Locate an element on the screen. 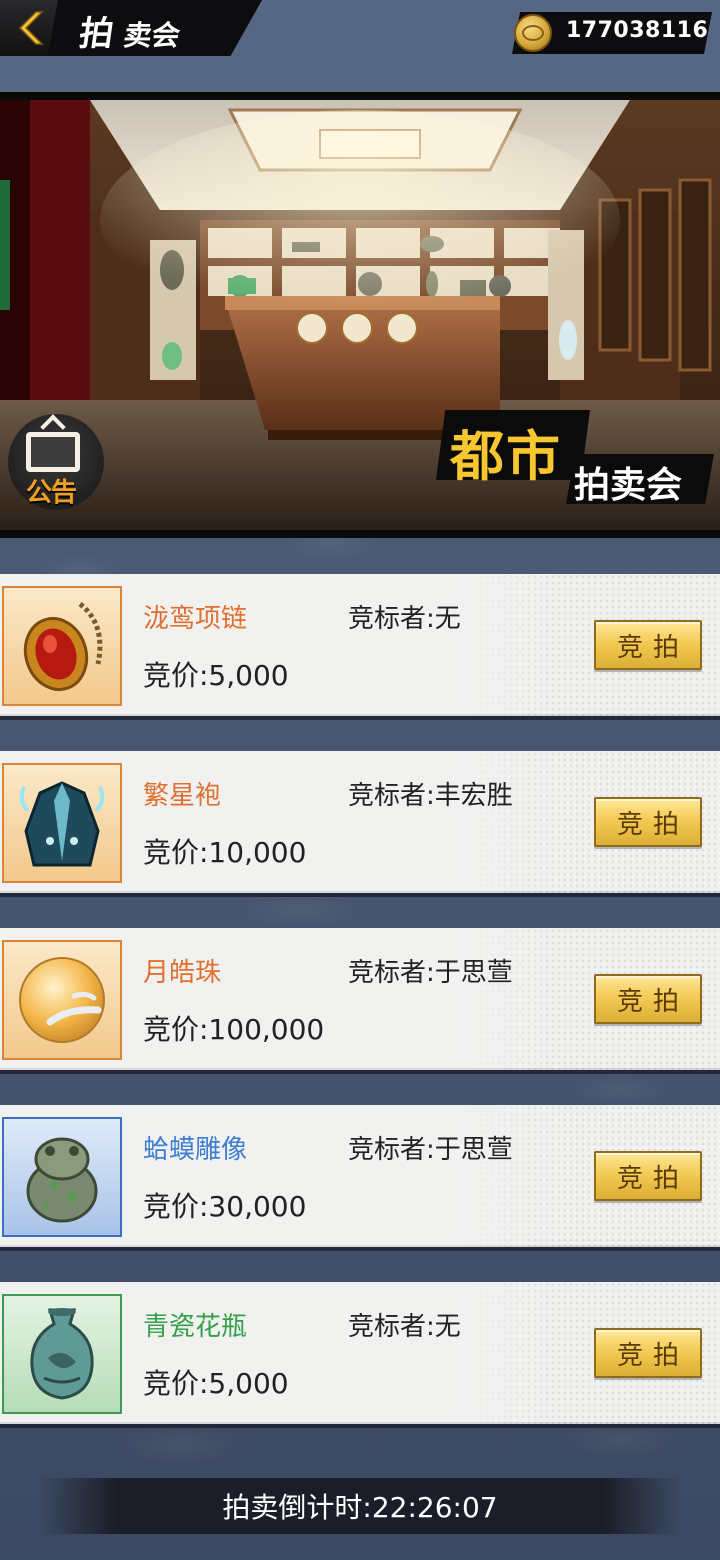 Image resolution: width=720 pixels, height=1560 pixels. item-name: 月皓珠 is located at coordinates (182, 973).